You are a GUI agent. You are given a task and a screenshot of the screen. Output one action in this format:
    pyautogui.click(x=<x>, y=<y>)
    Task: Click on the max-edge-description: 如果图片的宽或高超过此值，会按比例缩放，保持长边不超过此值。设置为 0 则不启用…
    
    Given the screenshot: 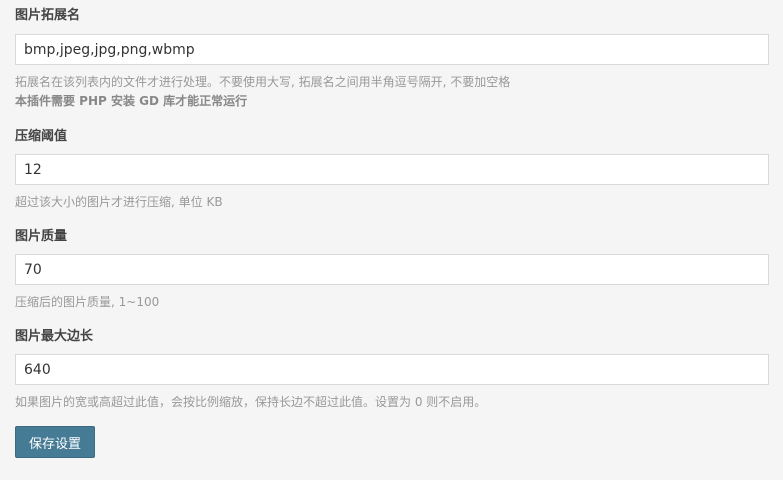 What is the action you would take?
    pyautogui.click(x=251, y=402)
    